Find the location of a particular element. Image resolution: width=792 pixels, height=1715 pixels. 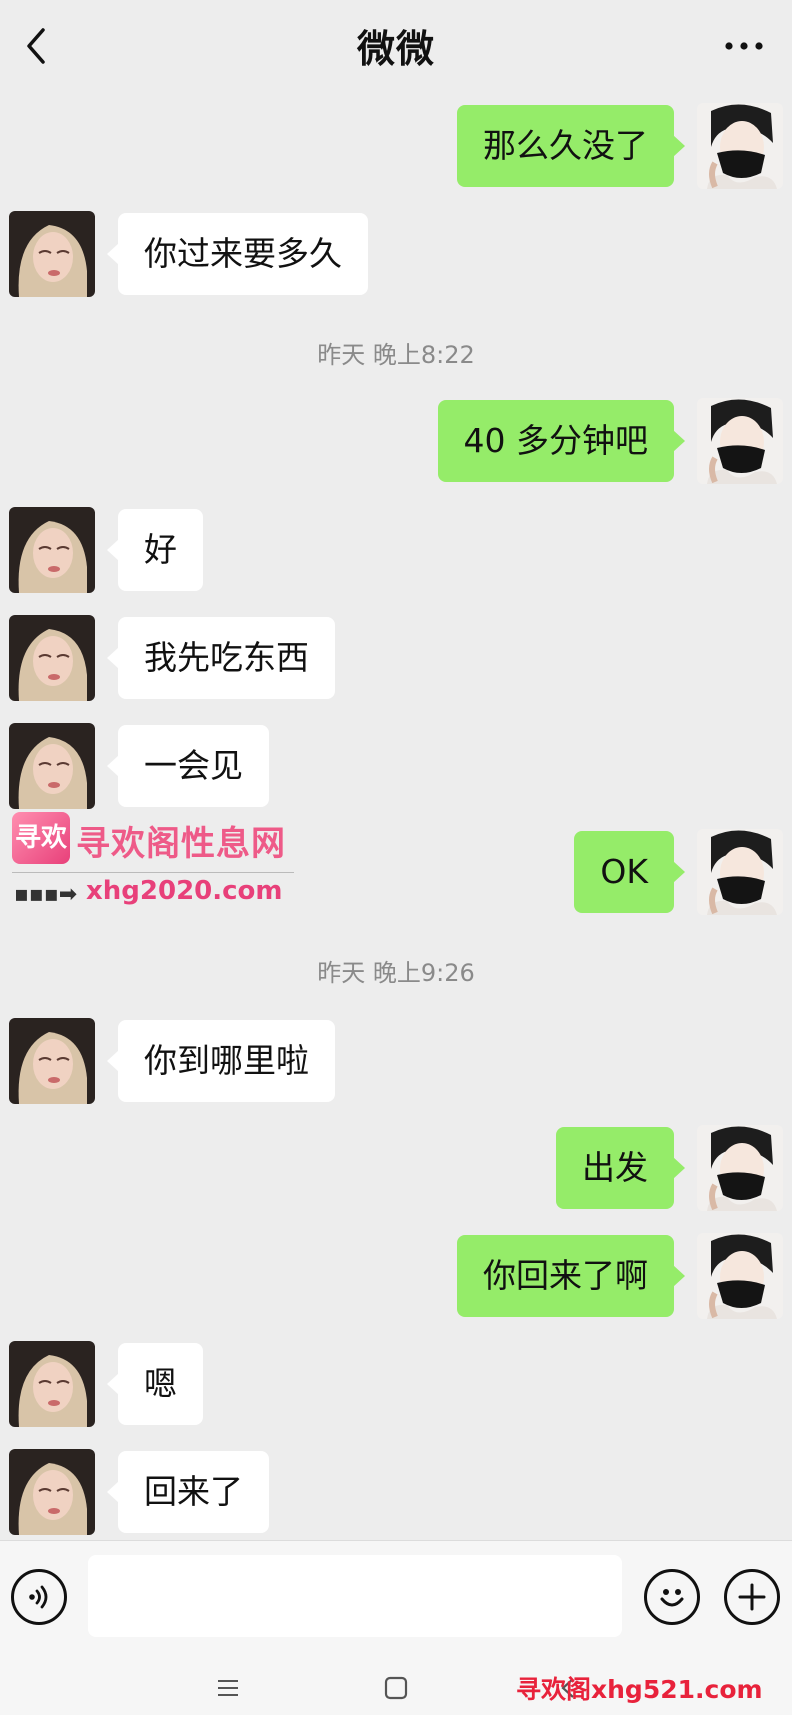

message-row: 你回来了啊 is located at coordinates (396, 1276).